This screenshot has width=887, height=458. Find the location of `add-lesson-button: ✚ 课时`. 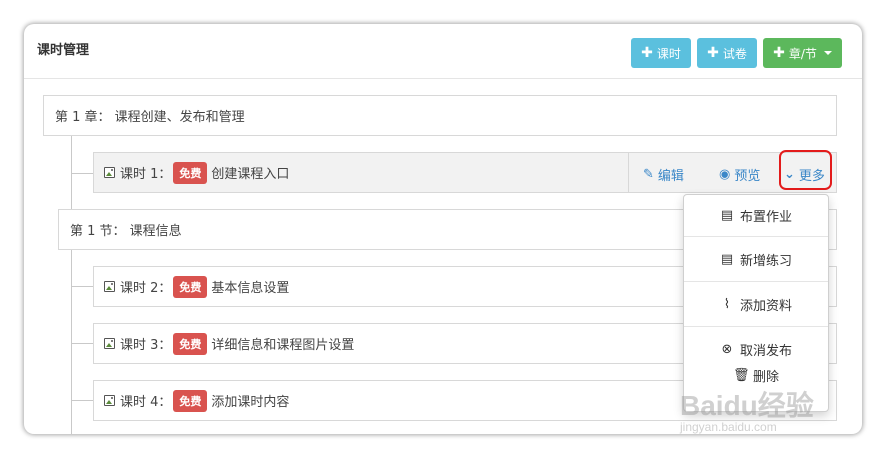

add-lesson-button: ✚ 课时 is located at coordinates (661, 53).